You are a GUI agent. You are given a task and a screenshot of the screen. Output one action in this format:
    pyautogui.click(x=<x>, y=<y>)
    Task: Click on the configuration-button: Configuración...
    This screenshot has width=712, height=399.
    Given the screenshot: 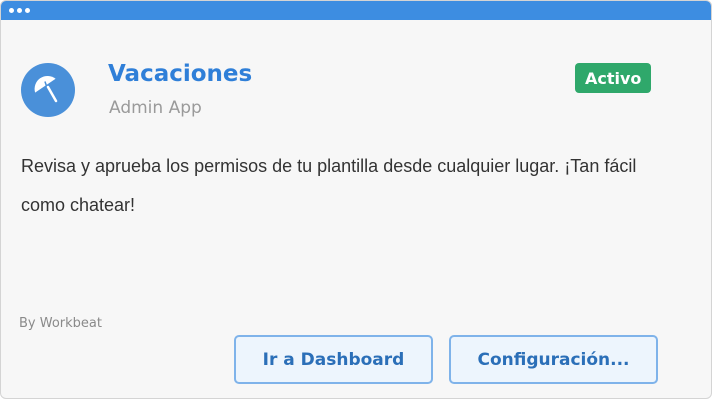 What is the action you would take?
    pyautogui.click(x=553, y=359)
    